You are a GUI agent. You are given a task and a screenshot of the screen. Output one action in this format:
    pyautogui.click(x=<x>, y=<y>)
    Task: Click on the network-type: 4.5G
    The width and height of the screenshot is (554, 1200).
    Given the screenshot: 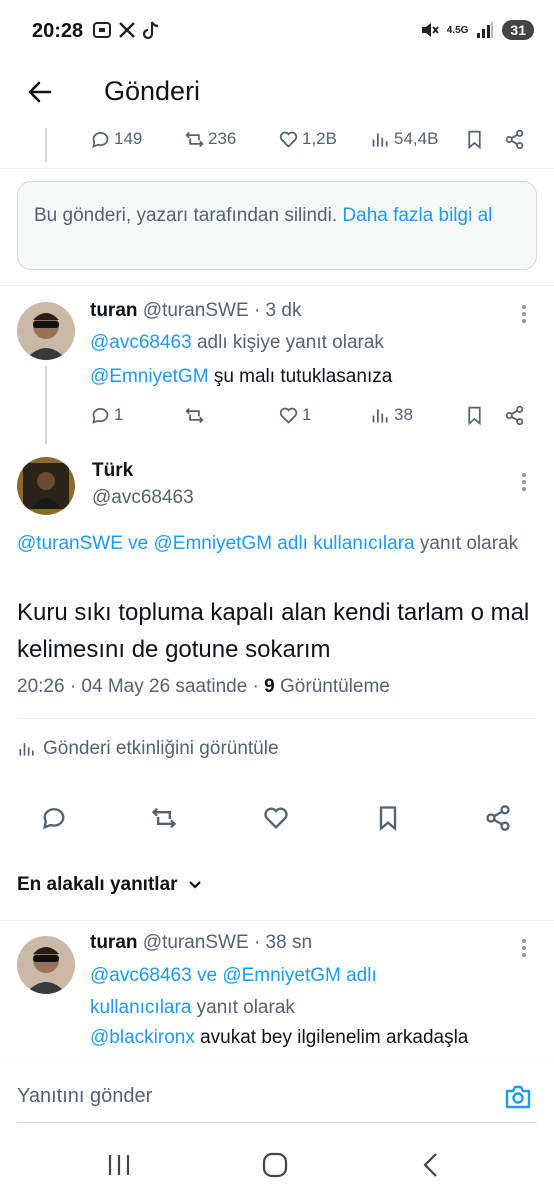 What is the action you would take?
    pyautogui.click(x=457, y=30)
    